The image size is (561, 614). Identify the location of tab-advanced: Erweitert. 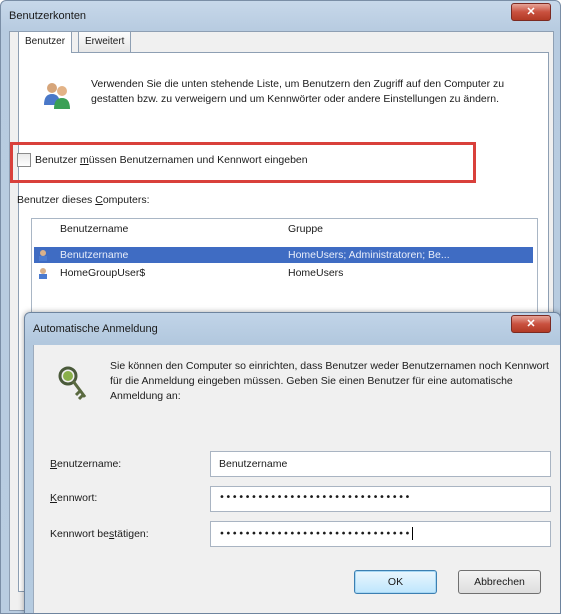
(105, 42).